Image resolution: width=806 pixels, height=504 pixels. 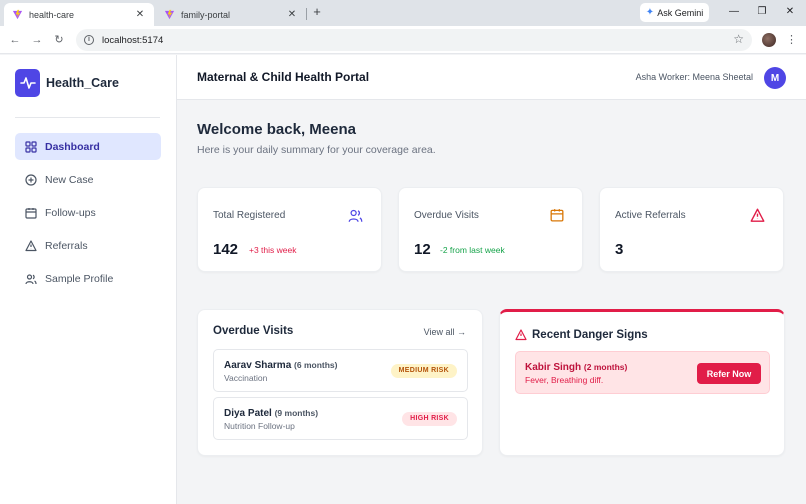 What do you see at coordinates (27, 83) in the screenshot?
I see `pulse-logo-icon` at bounding box center [27, 83].